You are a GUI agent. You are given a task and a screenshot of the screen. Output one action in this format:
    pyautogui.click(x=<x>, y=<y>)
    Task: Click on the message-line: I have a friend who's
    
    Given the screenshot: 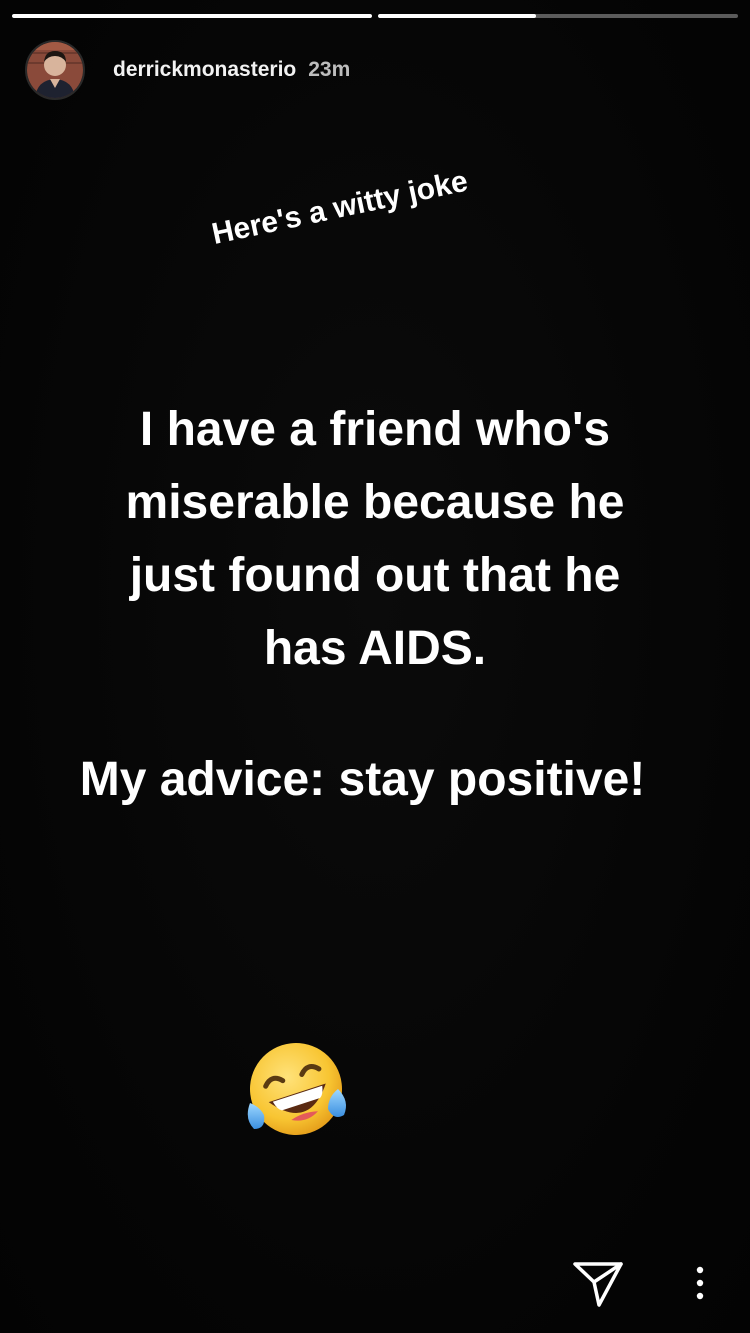 What is the action you would take?
    pyautogui.click(x=375, y=429)
    